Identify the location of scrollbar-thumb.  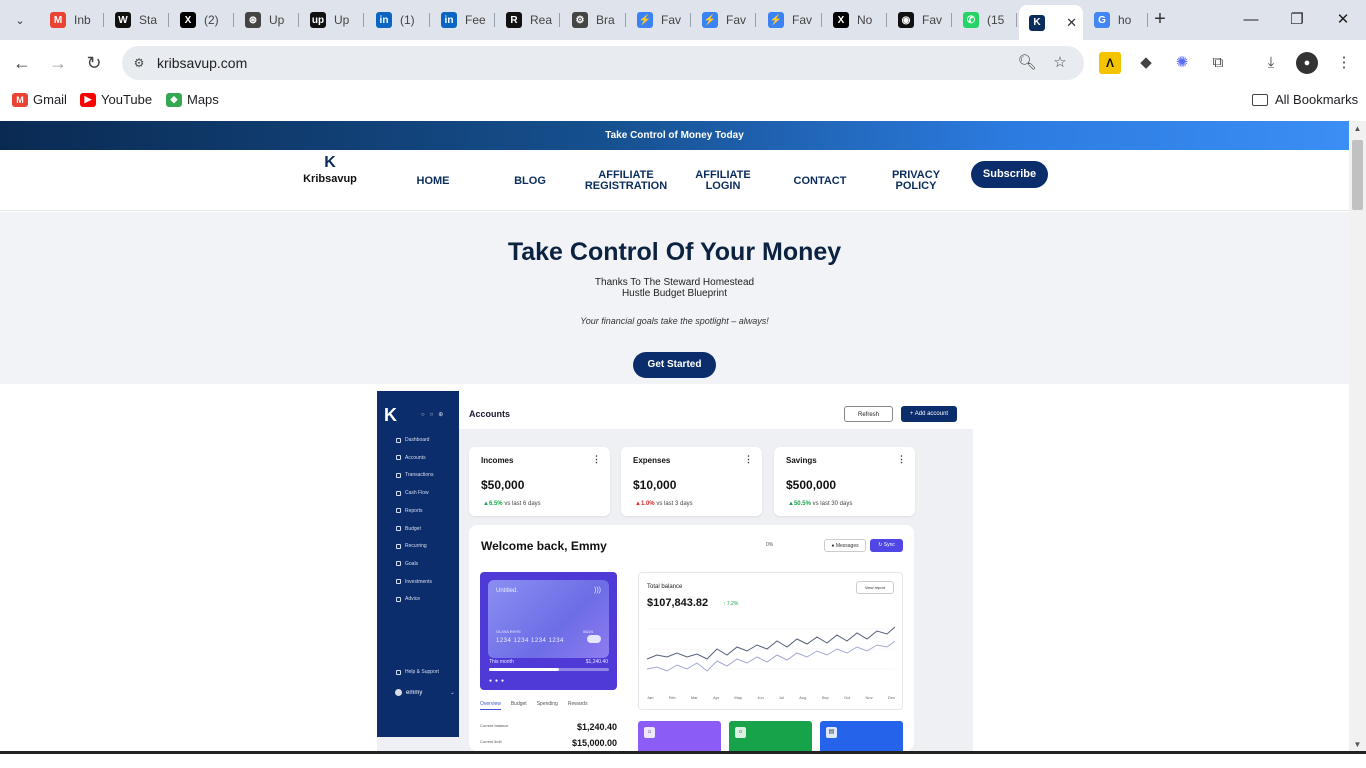
(1357, 175).